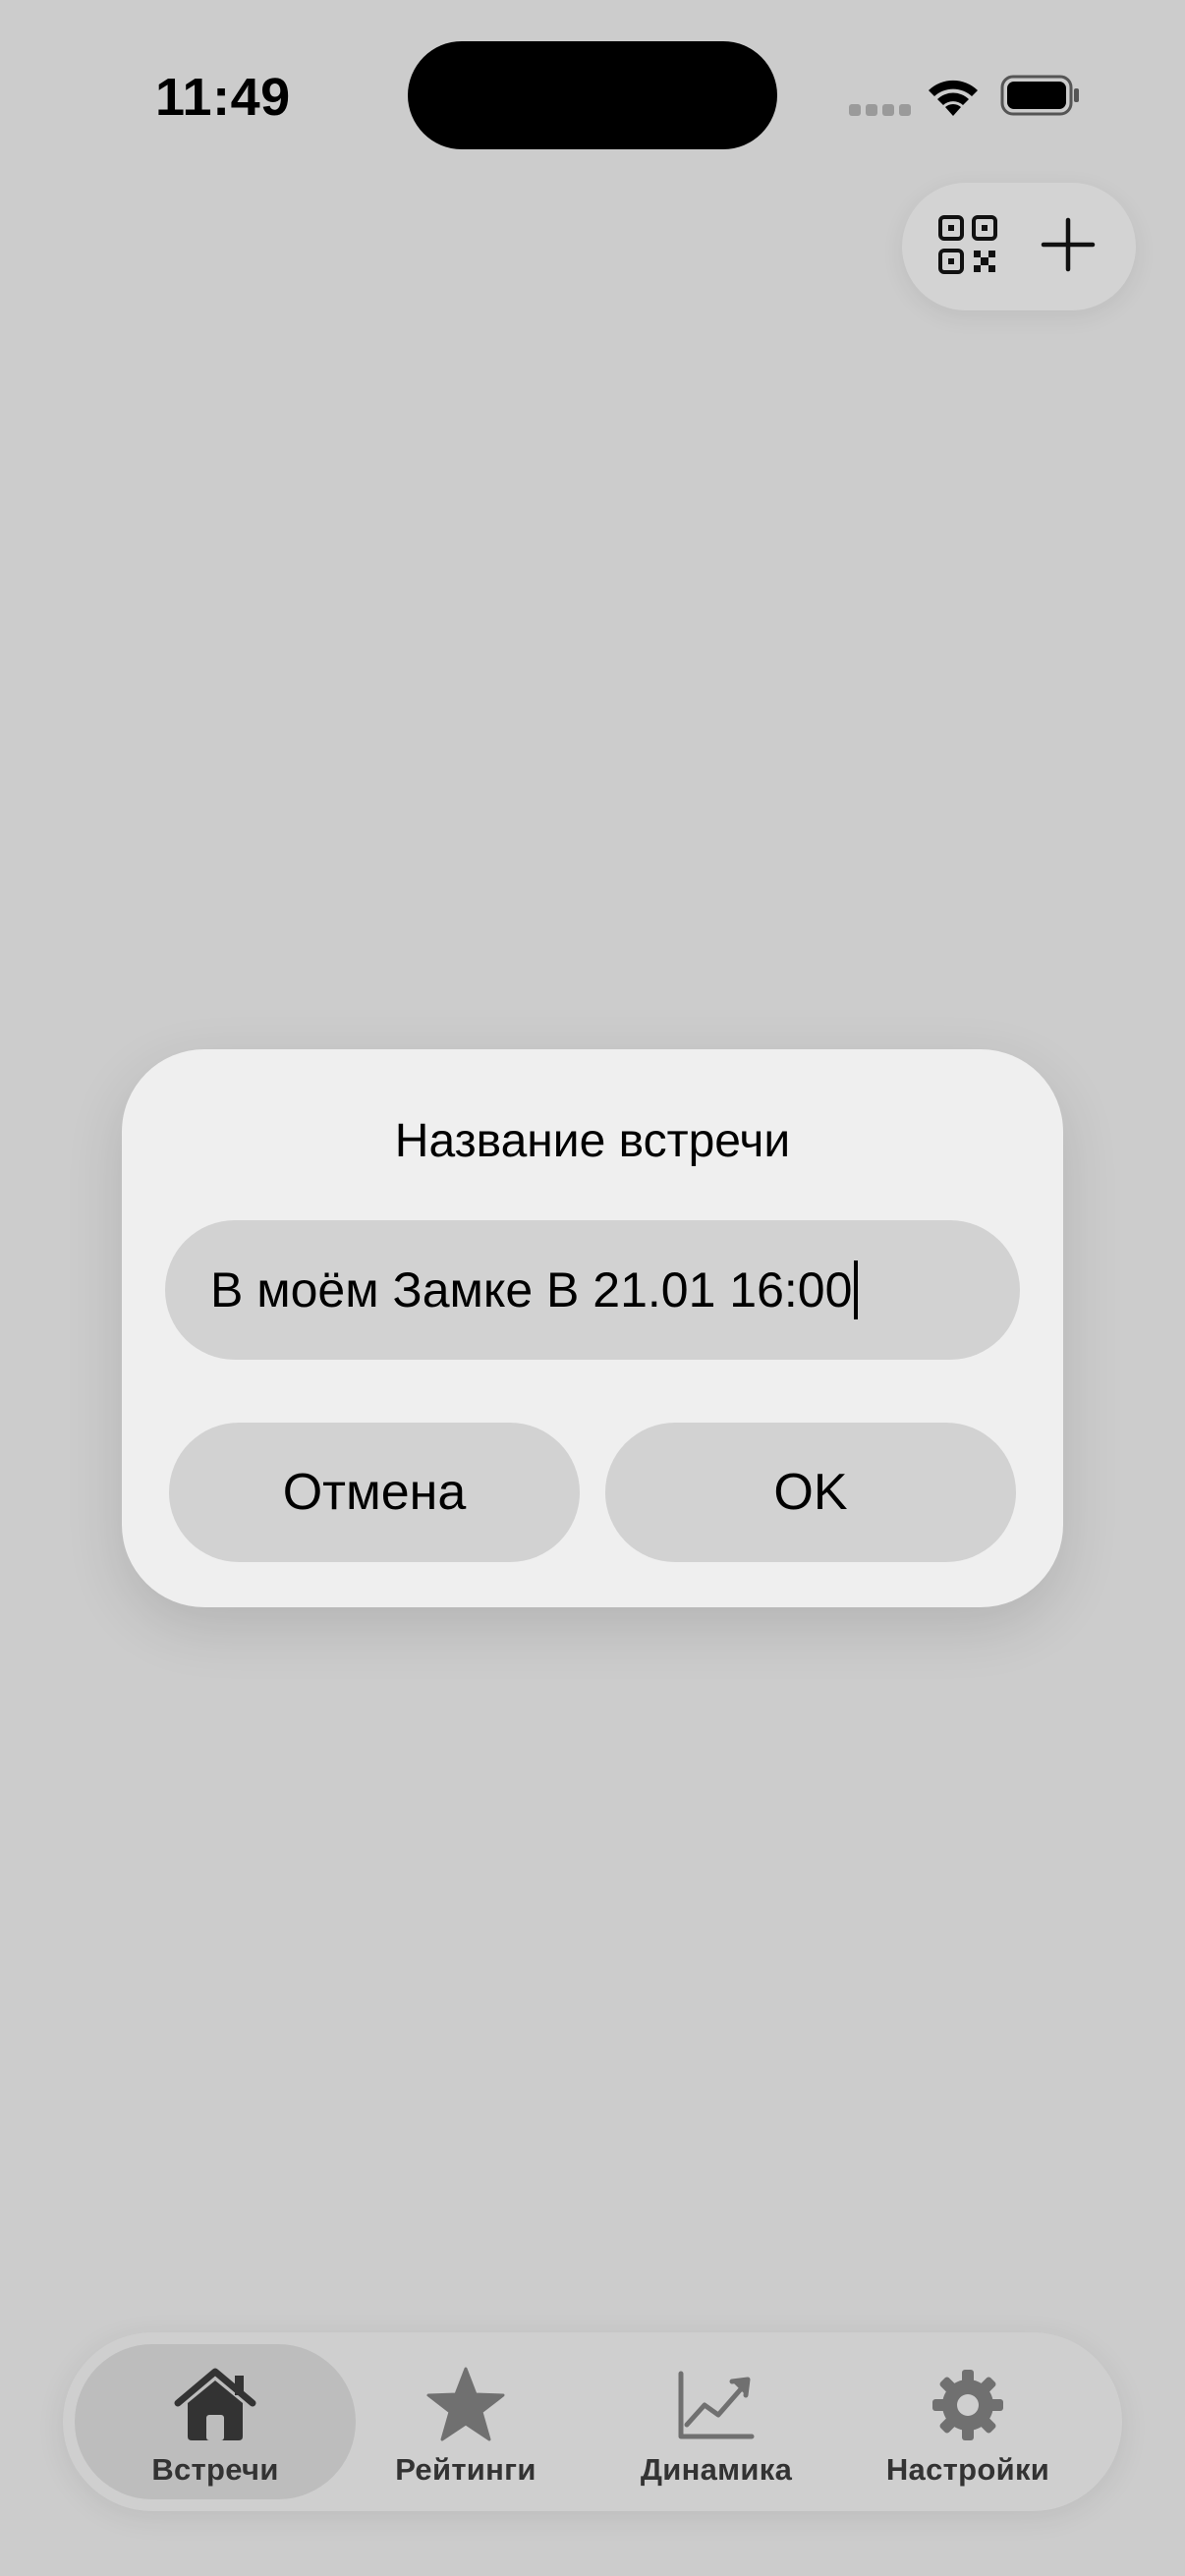 The image size is (1185, 2576). I want to click on ok-button: OK, so click(811, 1492).